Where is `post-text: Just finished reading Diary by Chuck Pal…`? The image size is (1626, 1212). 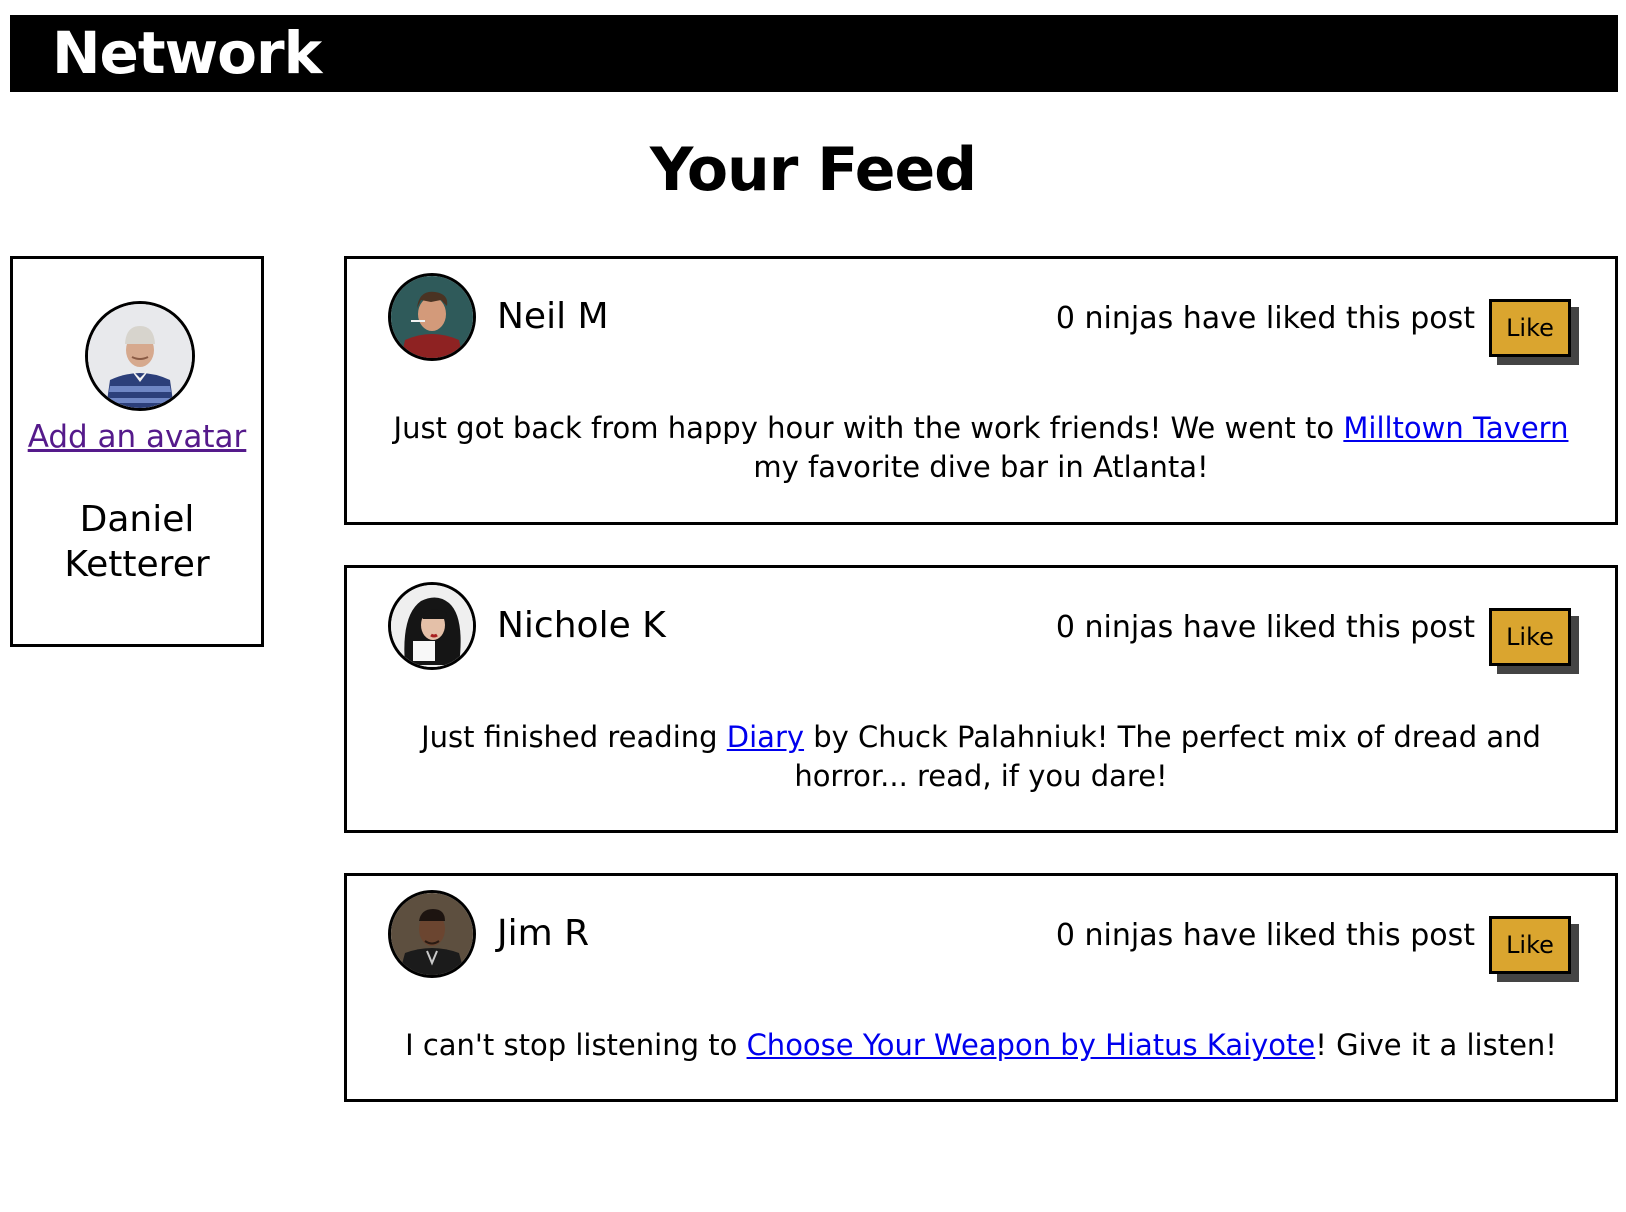
post-text: Just finished reading Diary by Chuck Pal… is located at coordinates (981, 757).